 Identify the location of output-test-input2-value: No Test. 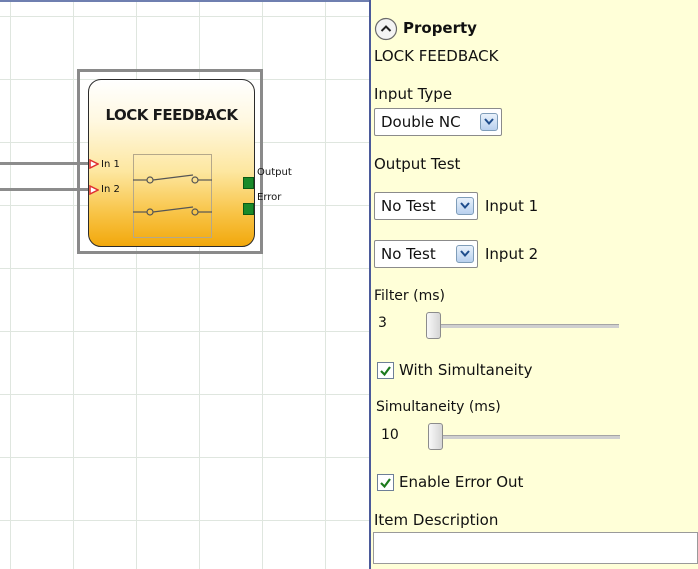
(408, 254).